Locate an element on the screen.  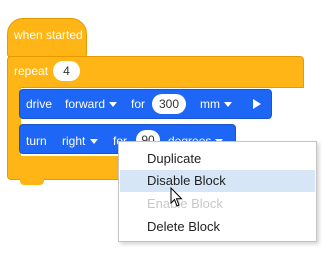
drive-distance-input: 300 is located at coordinates (169, 104).